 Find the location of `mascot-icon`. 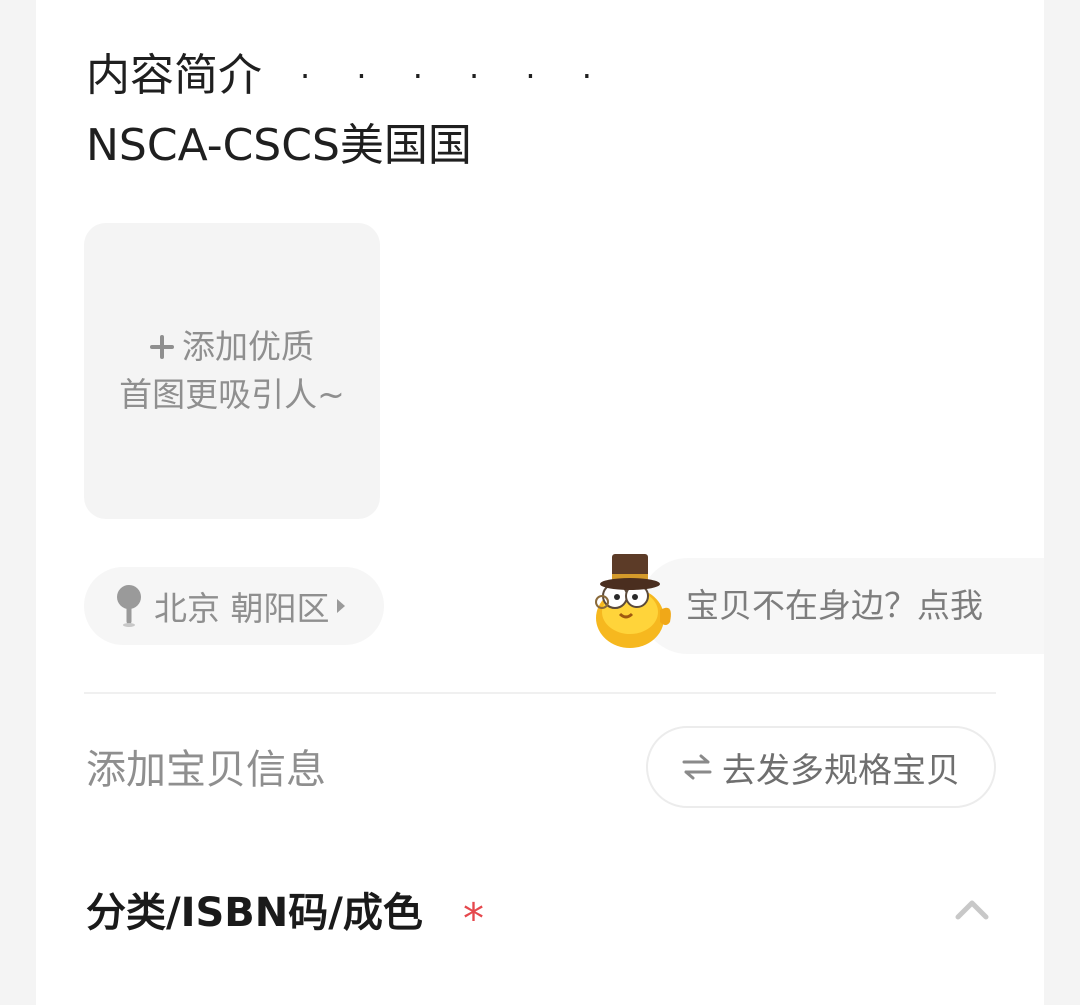

mascot-icon is located at coordinates (632, 600).